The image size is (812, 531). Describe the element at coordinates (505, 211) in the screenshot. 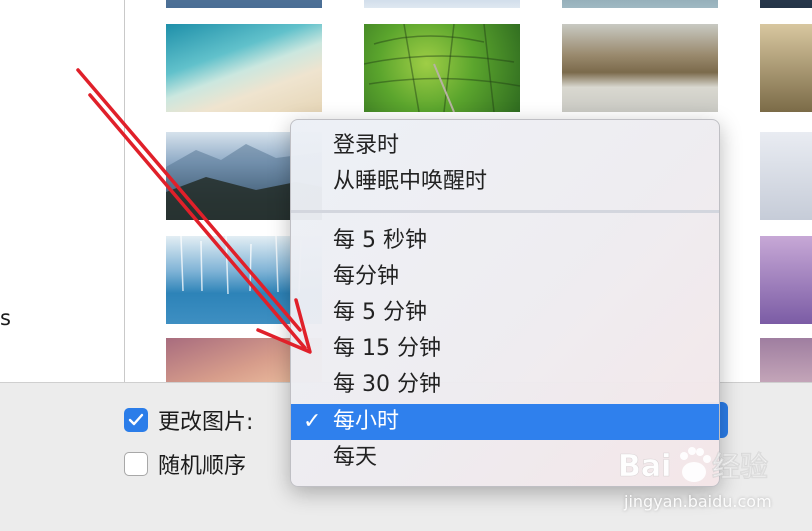

I see `menu-separator` at that location.